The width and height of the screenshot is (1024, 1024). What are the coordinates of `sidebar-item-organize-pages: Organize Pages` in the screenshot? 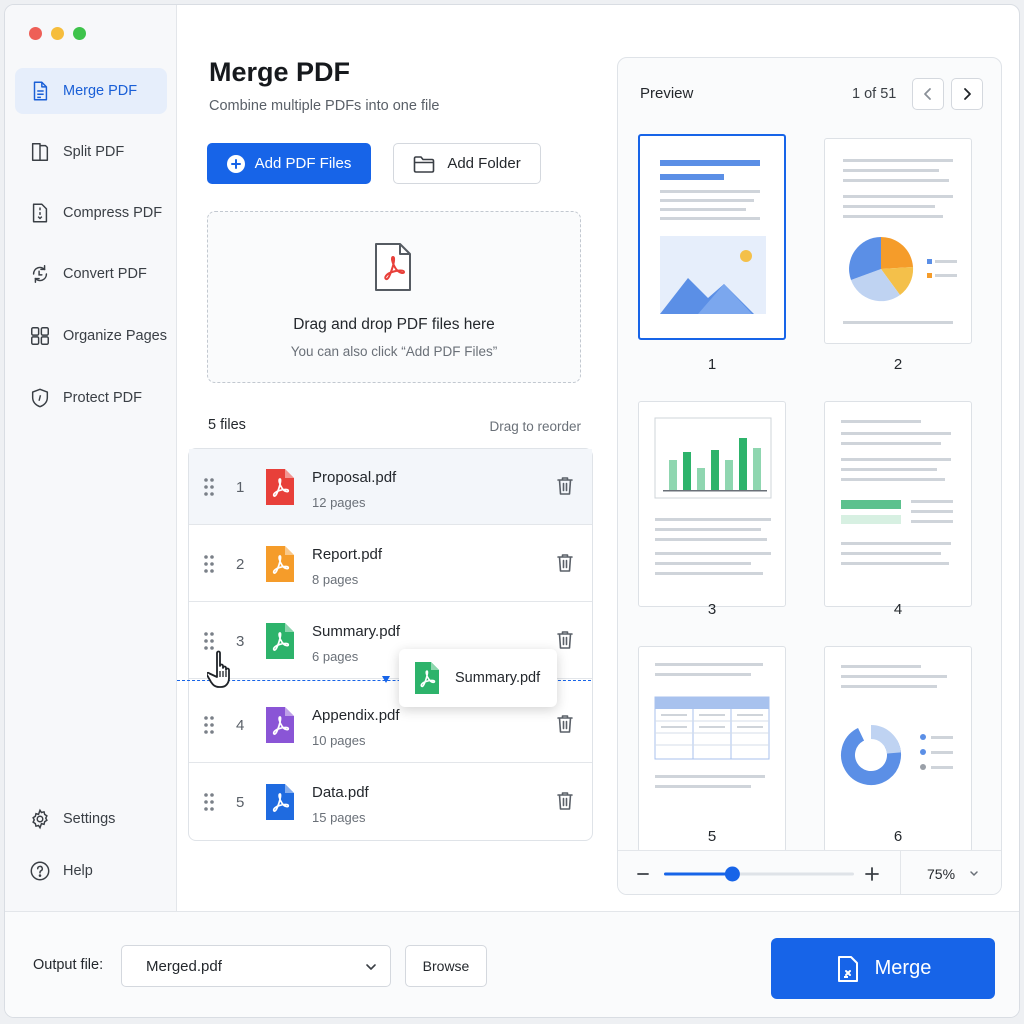 It's located at (91, 336).